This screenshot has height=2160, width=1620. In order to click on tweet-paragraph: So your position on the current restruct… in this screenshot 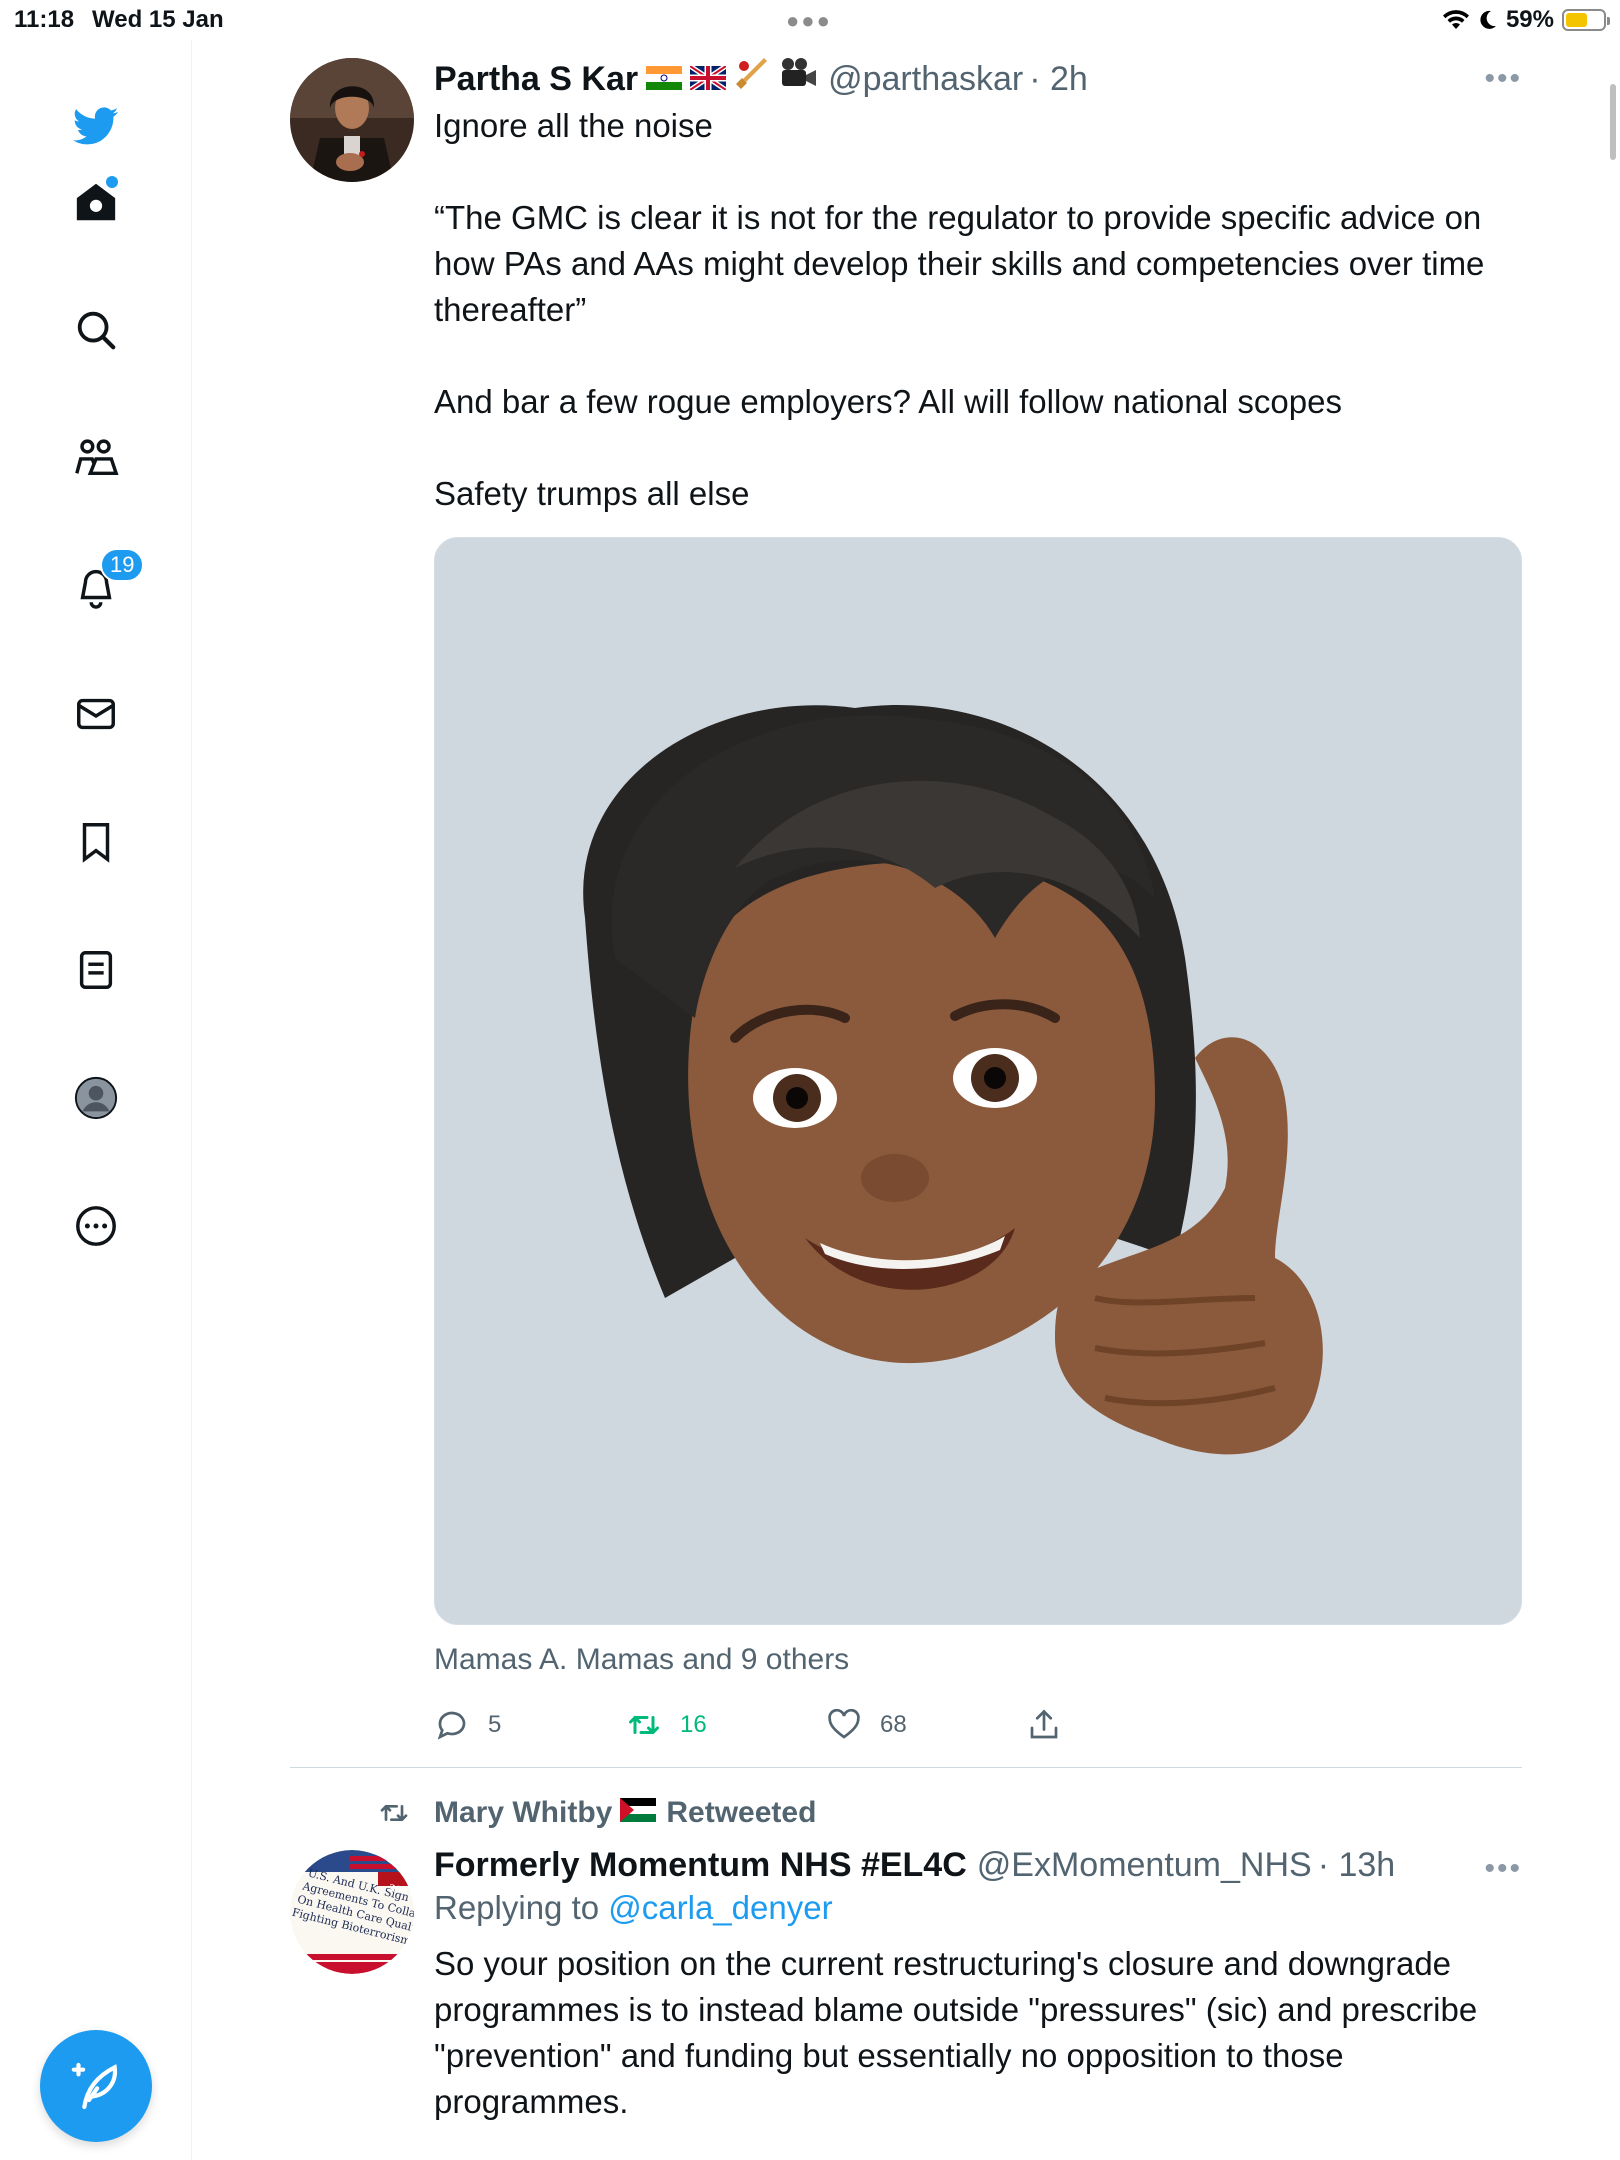, I will do `click(956, 2032)`.